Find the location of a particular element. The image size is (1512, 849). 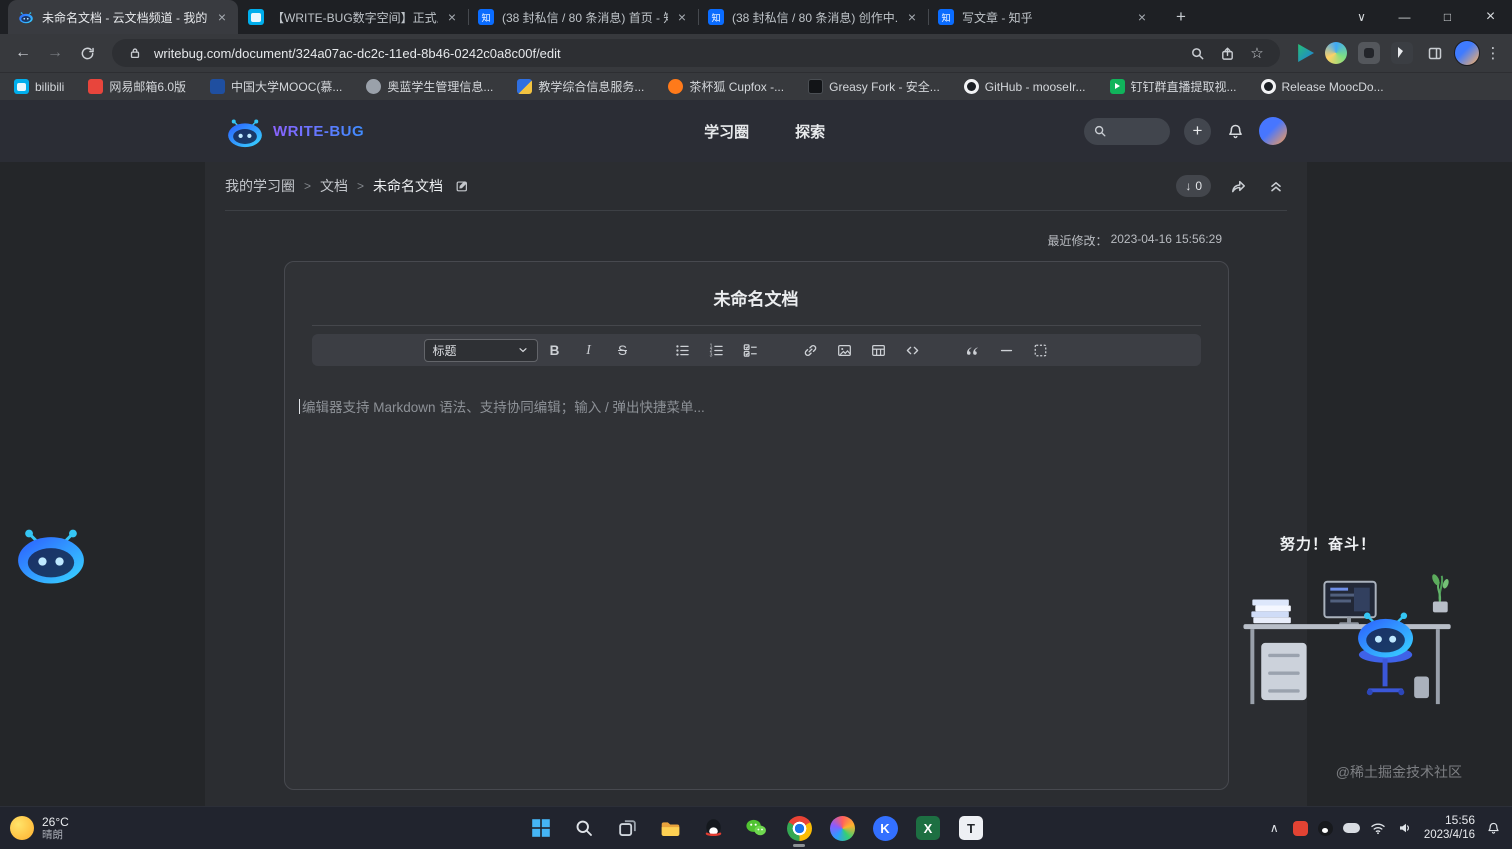

window-maximize-button: □ is located at coordinates (1447, 17).